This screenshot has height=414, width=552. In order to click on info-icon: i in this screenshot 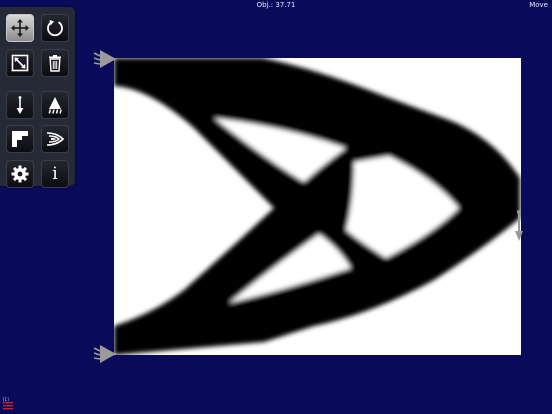, I will do `click(55, 173)`.